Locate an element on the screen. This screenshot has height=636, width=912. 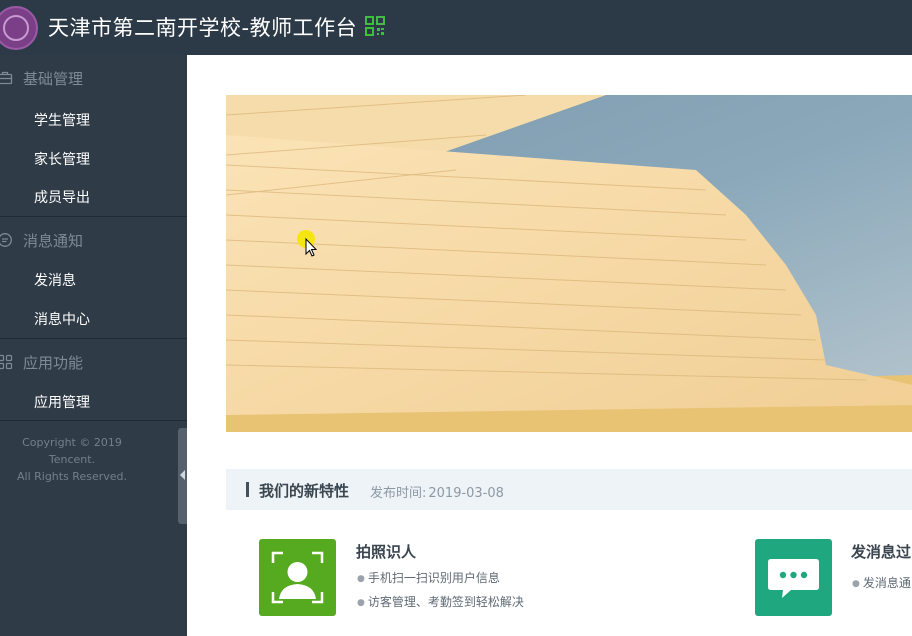
publish-date-value: 2019-03-08 is located at coordinates (466, 493).